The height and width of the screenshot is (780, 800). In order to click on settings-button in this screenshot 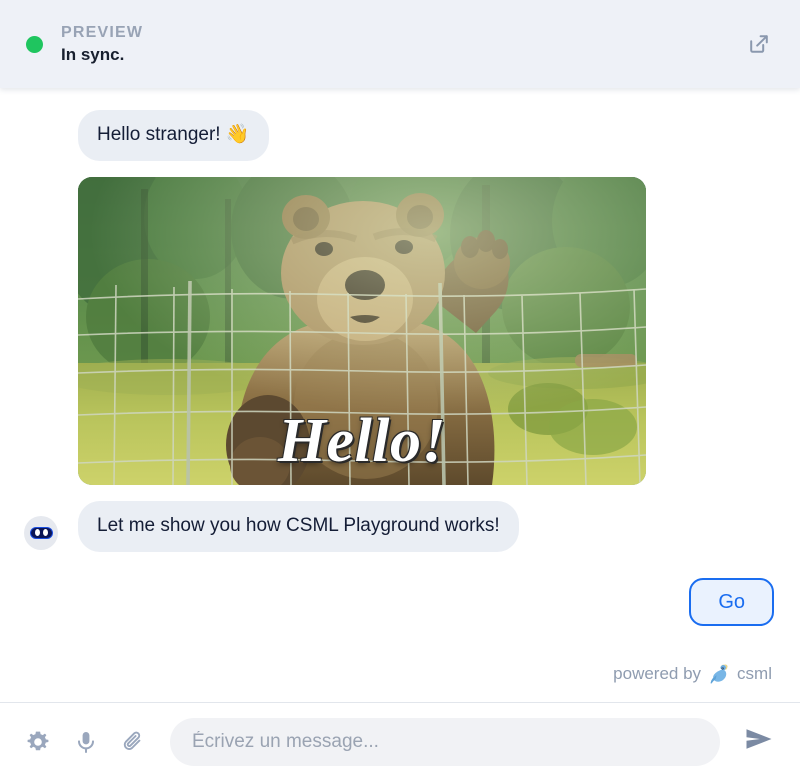, I will do `click(38, 742)`.